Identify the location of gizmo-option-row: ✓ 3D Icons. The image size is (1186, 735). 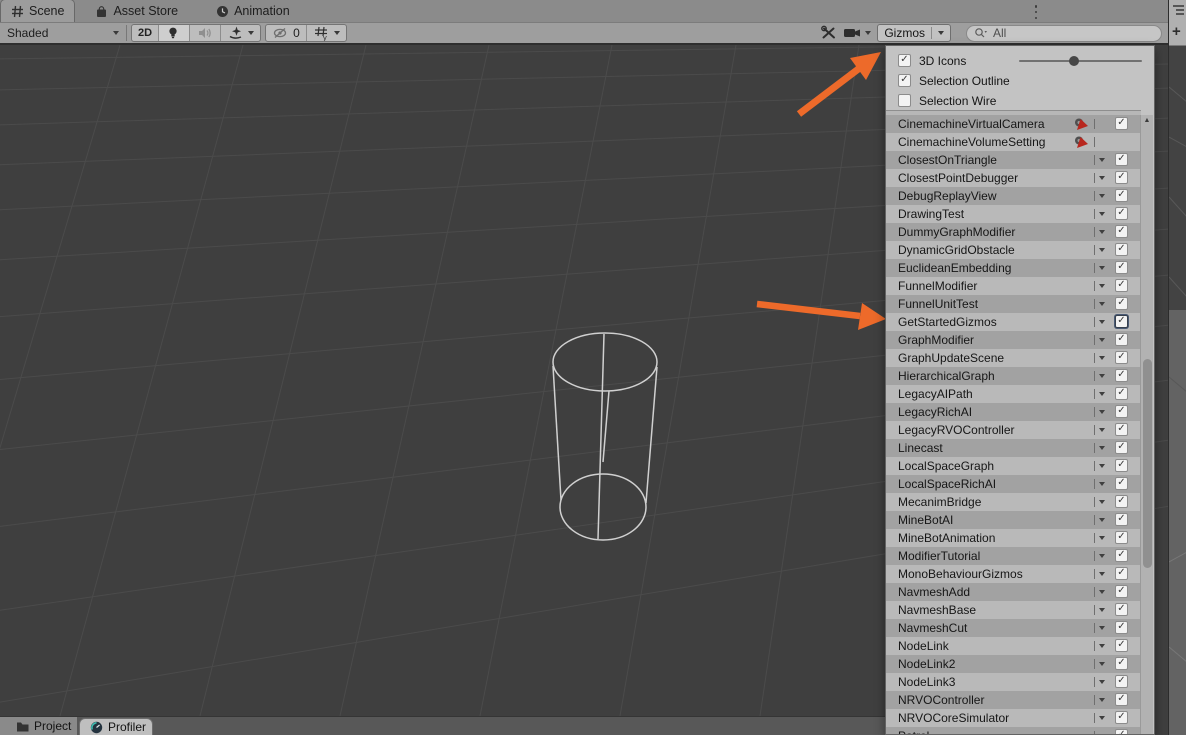
(1020, 61).